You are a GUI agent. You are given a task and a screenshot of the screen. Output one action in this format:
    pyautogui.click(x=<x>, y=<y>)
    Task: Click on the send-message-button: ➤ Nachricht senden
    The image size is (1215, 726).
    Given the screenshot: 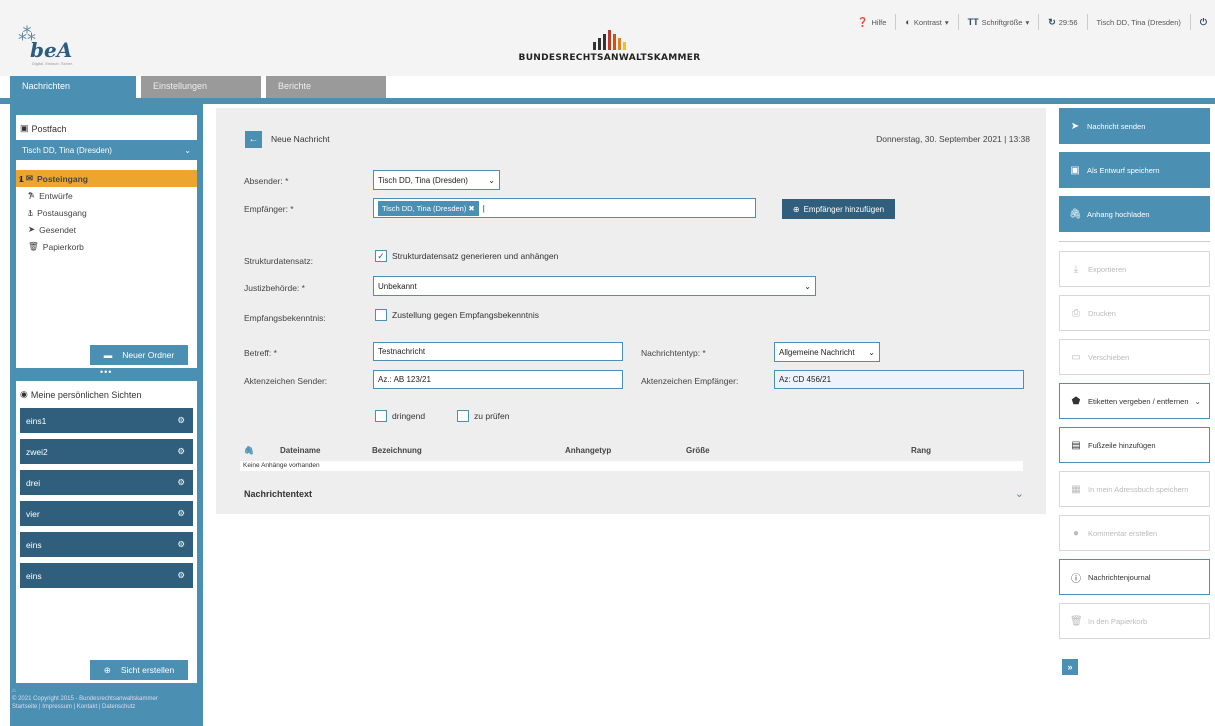 What is the action you would take?
    pyautogui.click(x=1134, y=126)
    